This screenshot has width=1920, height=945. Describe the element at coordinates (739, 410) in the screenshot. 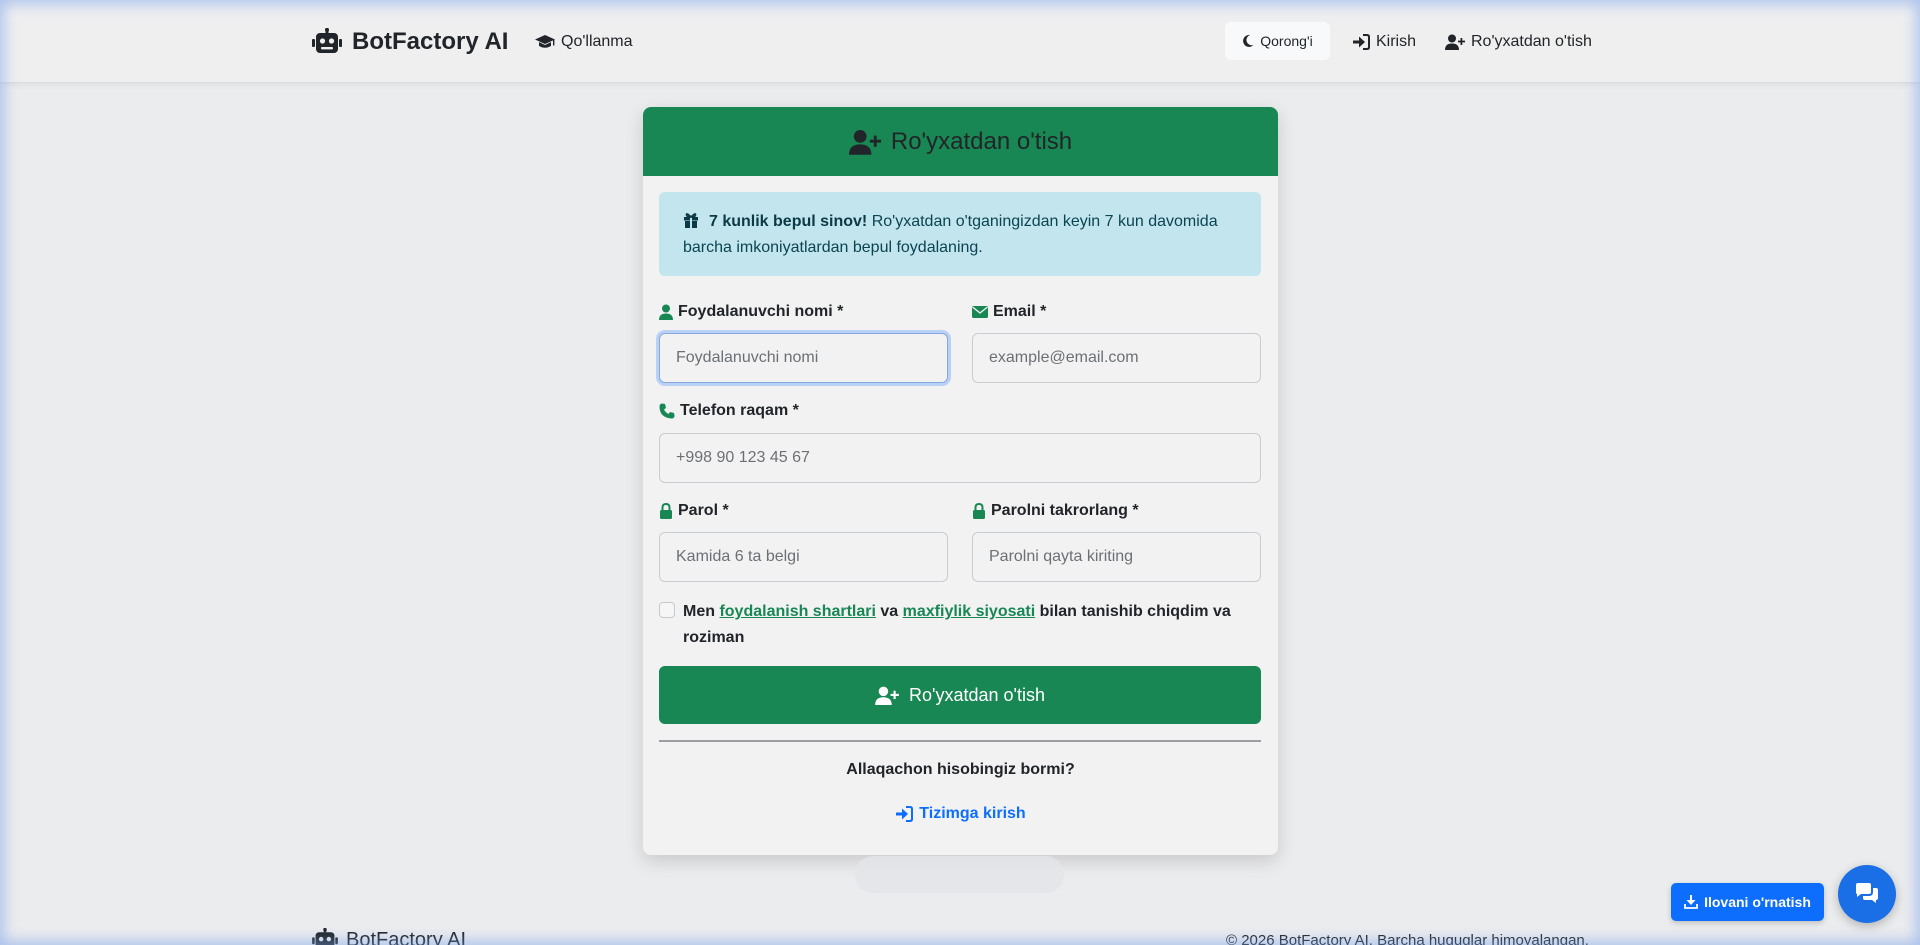

I see `phone-label-text: Telefon raqam *` at that location.